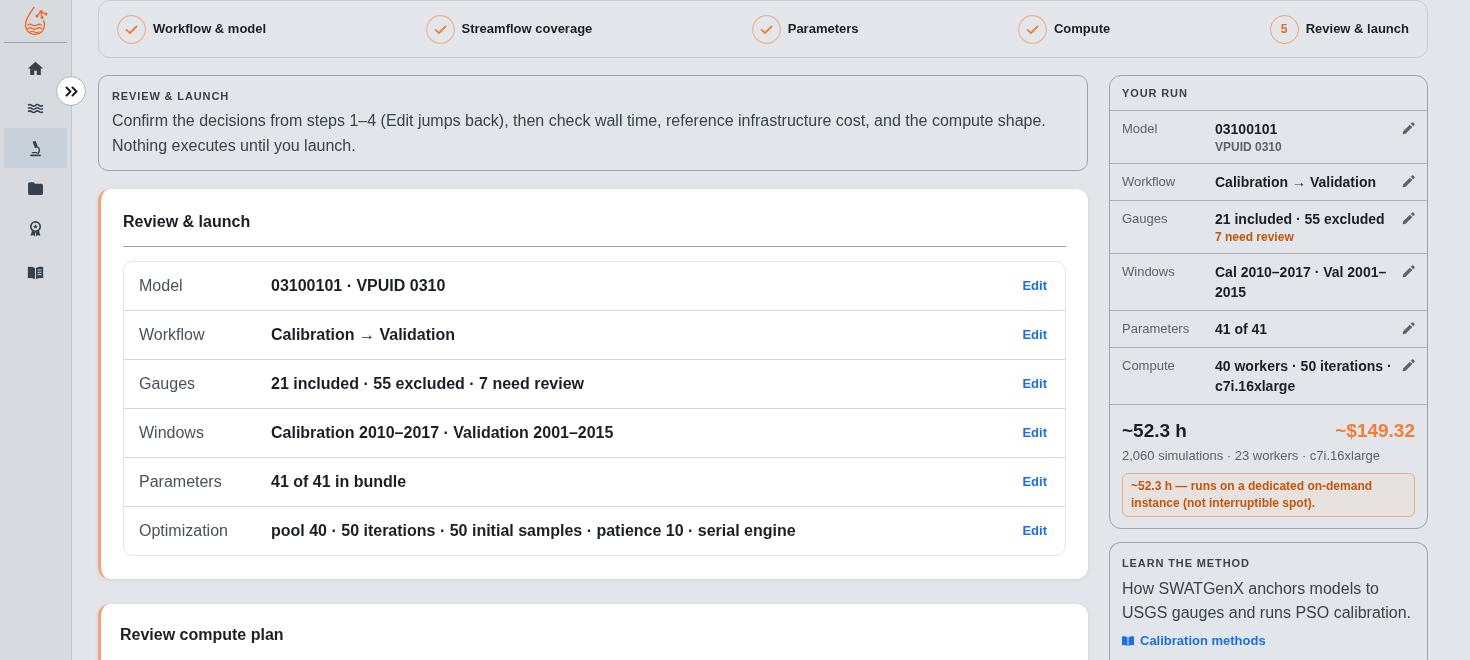 This screenshot has height=660, width=1470. I want to click on panel-heading: LEARN THE METHOD, so click(1186, 563).